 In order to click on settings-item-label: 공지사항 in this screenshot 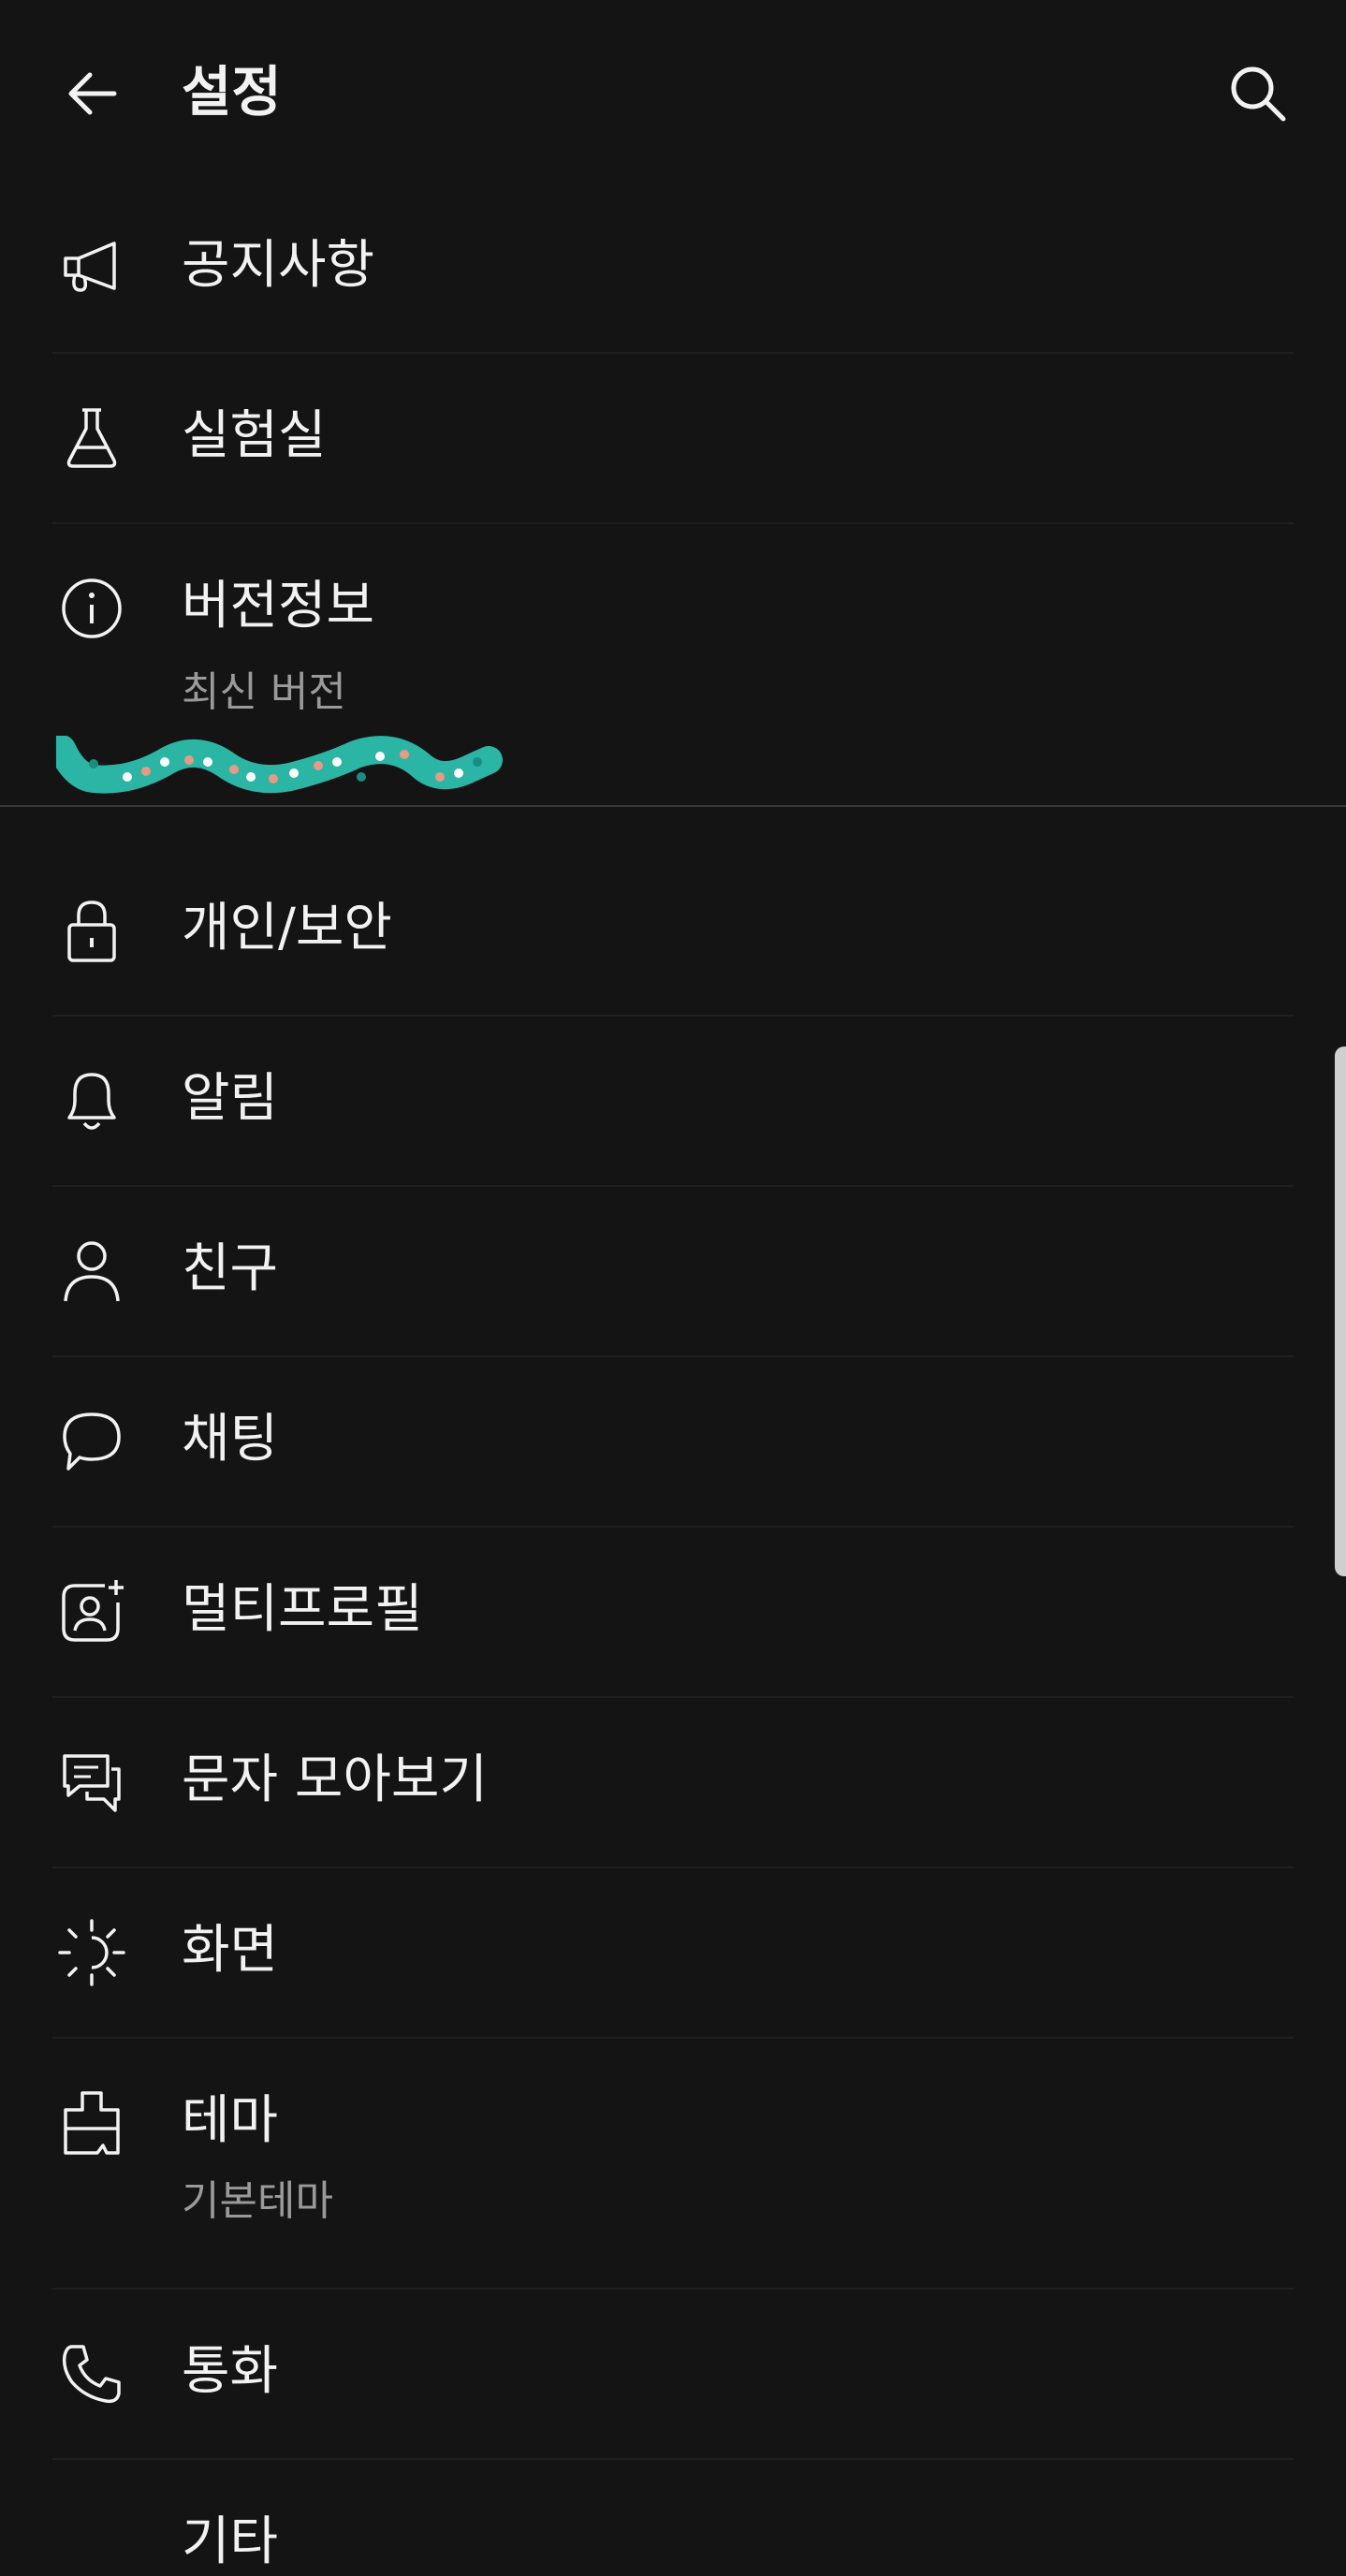, I will do `click(278, 265)`.